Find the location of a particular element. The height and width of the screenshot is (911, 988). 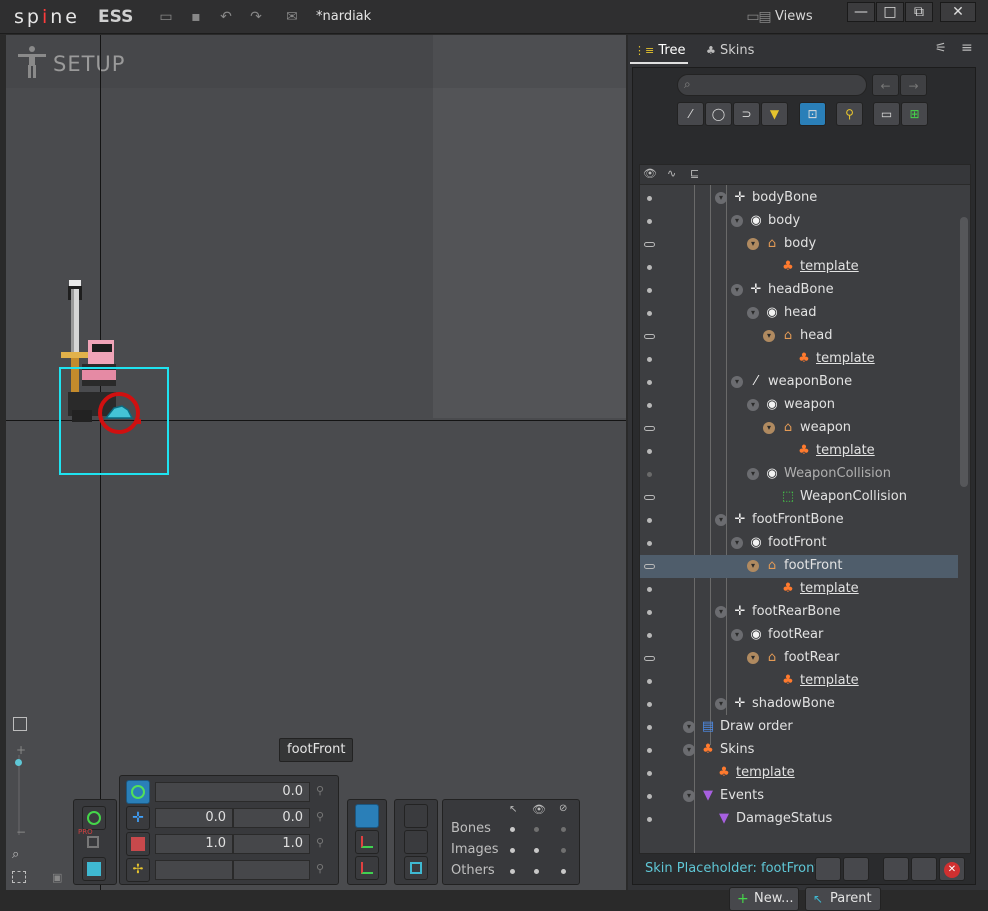

translate-key-icon: ⚲ is located at coordinates (320, 816).